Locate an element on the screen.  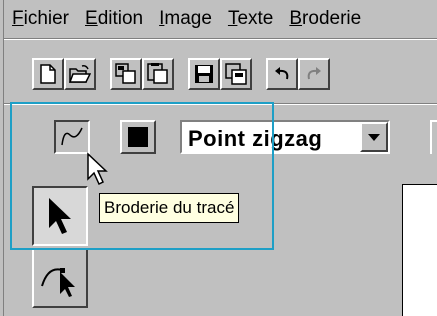
filled-square-icon is located at coordinates (138, 137).